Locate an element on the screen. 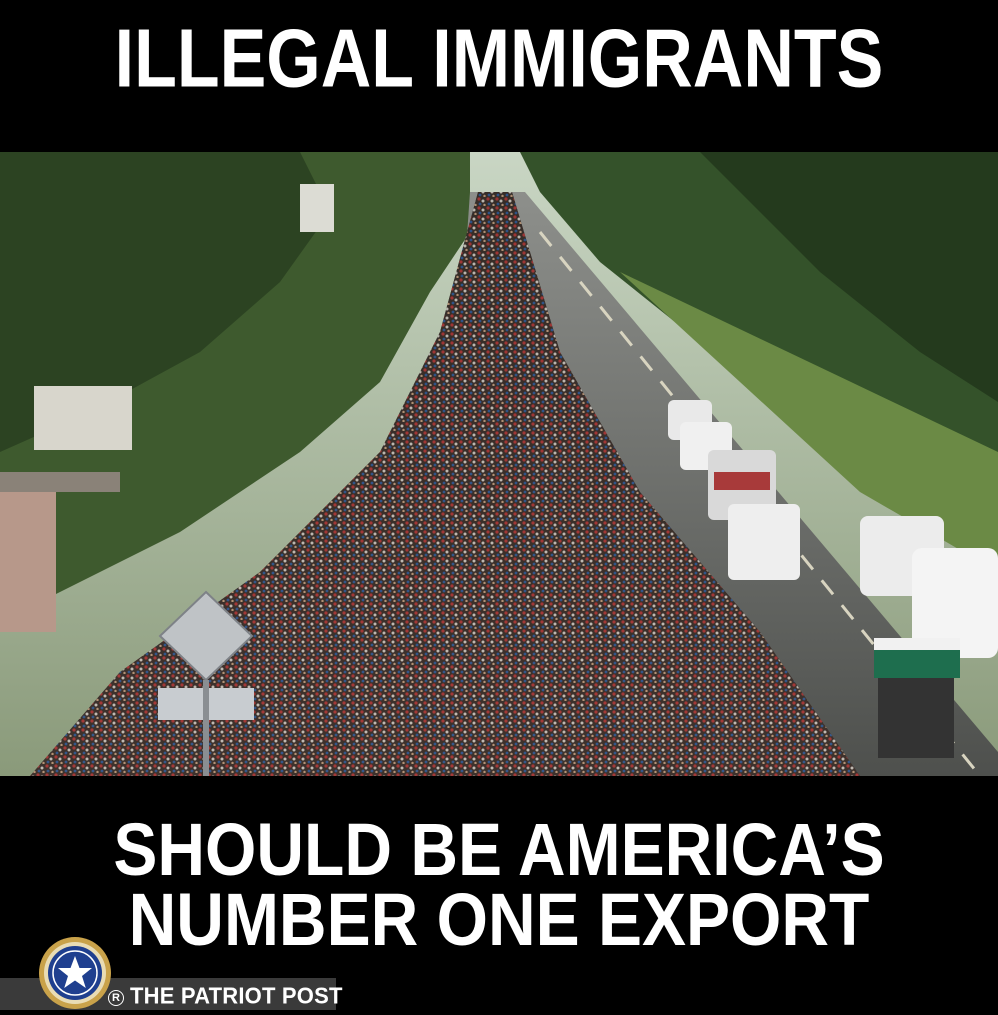  meme-bottom-text-line1: SHOULD BE AMERICA’S is located at coordinates (499, 849).